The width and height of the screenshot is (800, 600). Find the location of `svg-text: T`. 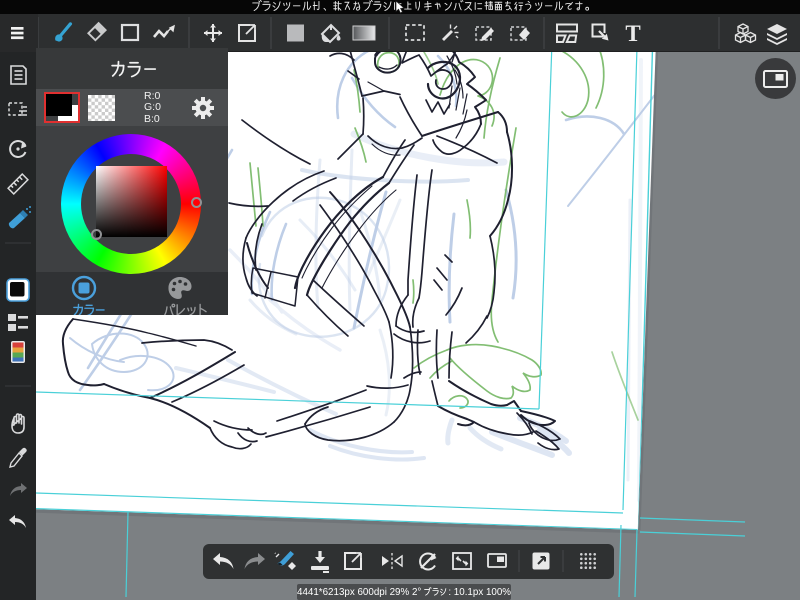

svg-text: T is located at coordinates (632, 33).